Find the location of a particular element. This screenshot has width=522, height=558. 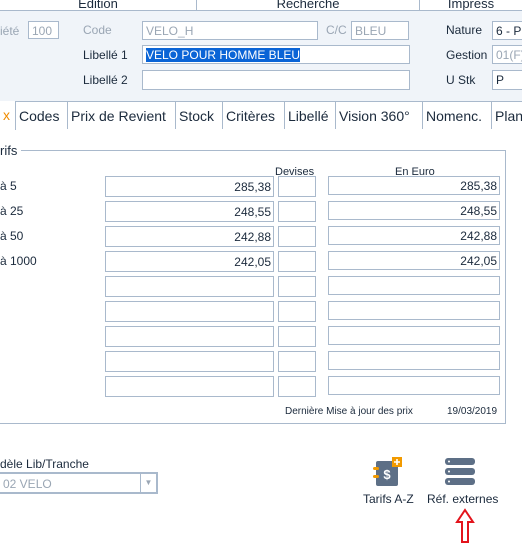

modele-value: 02 VELO is located at coordinates (27, 484).